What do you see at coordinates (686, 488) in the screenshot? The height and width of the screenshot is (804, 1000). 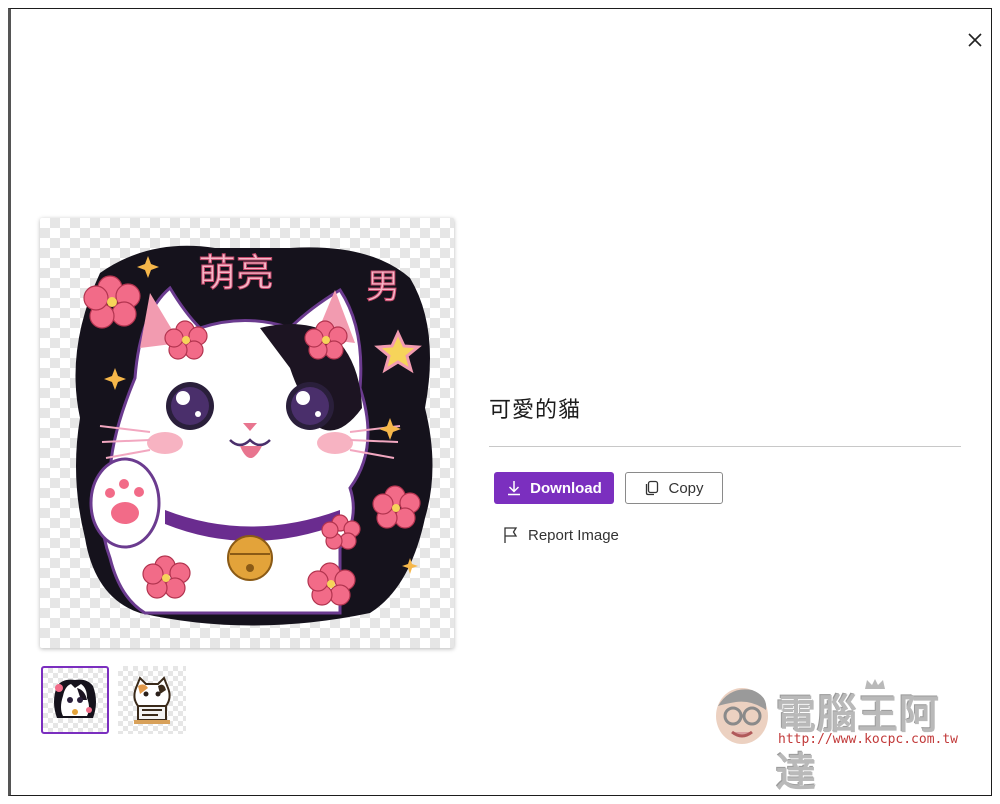 I see `copy-label: Copy` at bounding box center [686, 488].